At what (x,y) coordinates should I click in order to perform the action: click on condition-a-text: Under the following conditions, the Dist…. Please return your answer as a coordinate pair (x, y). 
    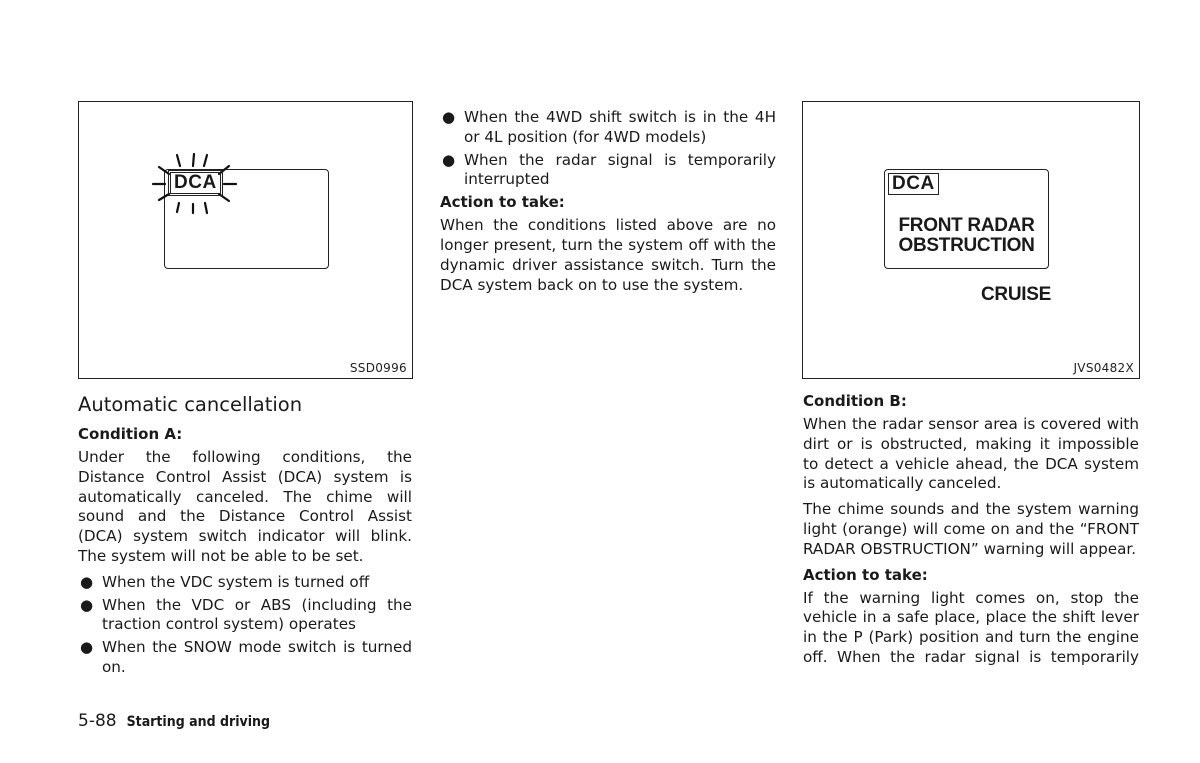
    Looking at the image, I should click on (245, 506).